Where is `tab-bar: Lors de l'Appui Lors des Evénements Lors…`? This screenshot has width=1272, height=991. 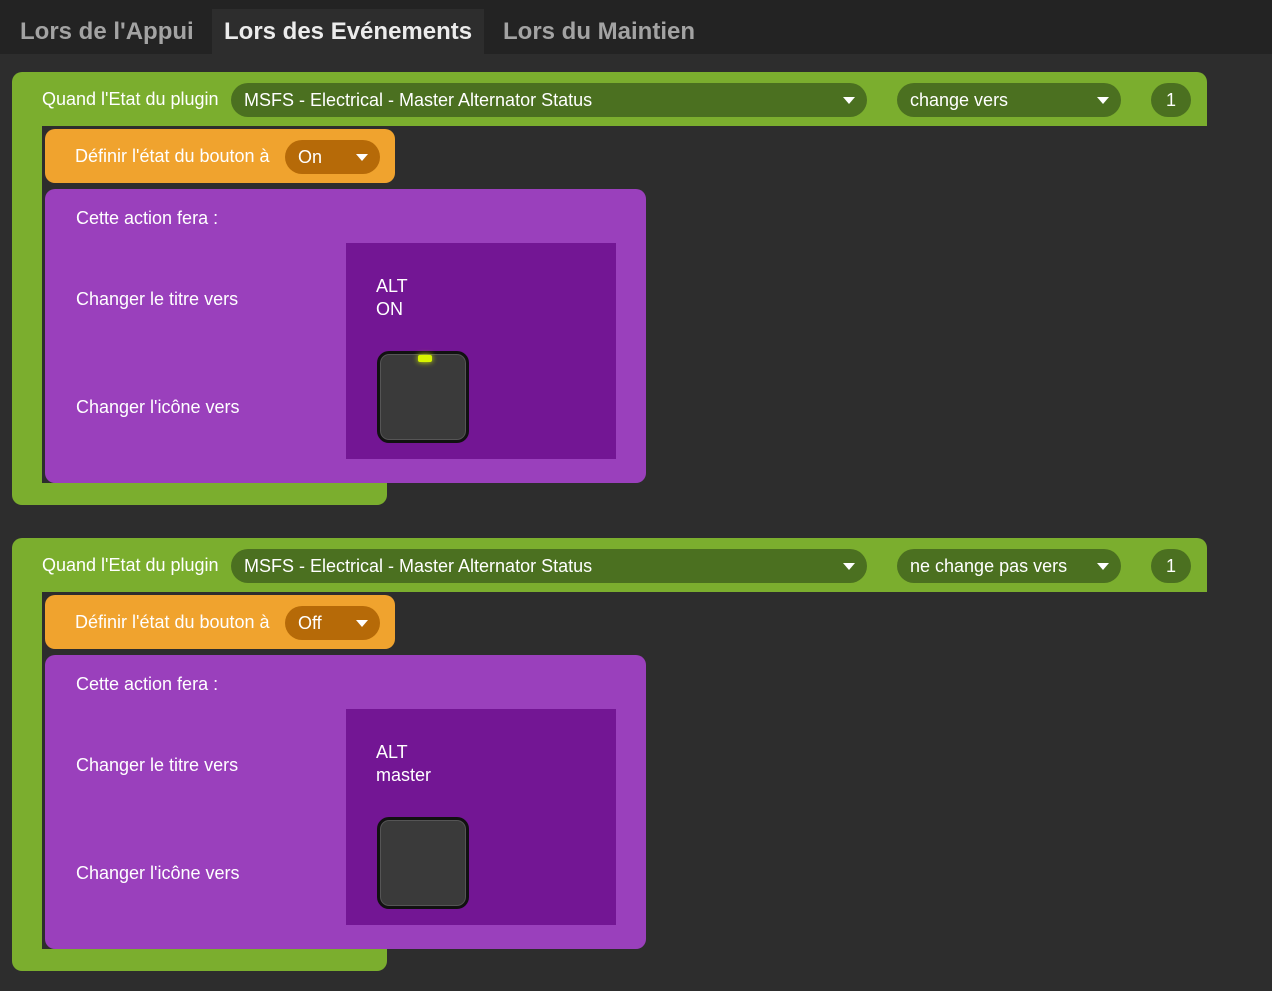 tab-bar: Lors de l'Appui Lors des Evénements Lors… is located at coordinates (636, 27).